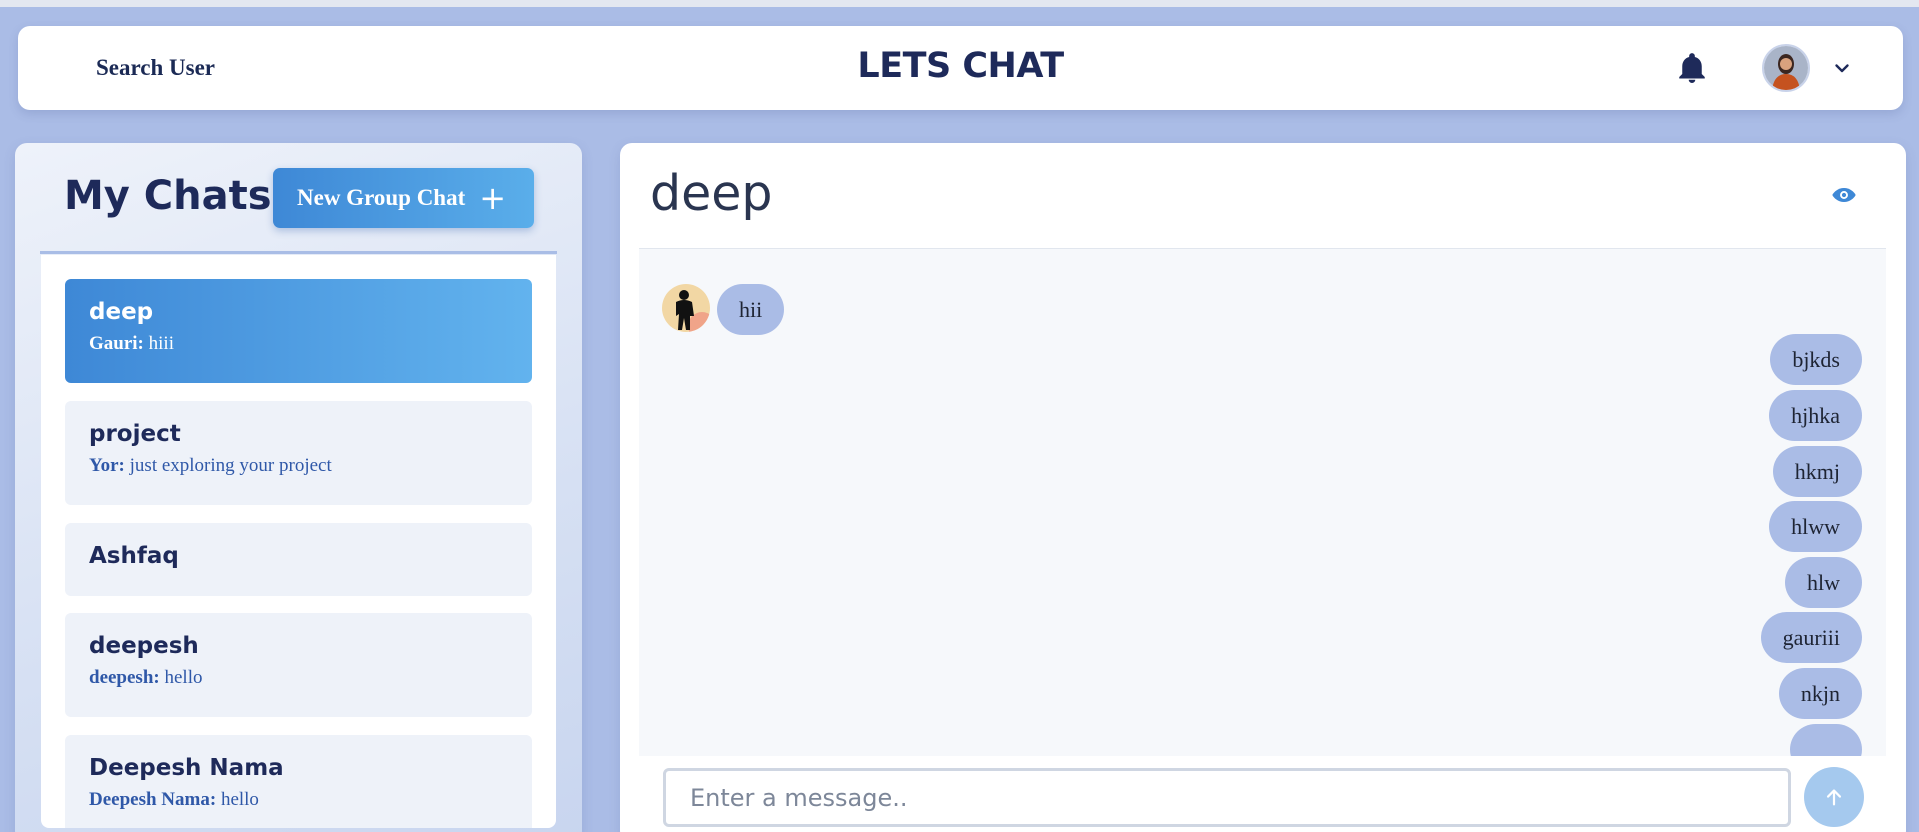 The width and height of the screenshot is (1919, 832). I want to click on view-profile-button, so click(1844, 195).